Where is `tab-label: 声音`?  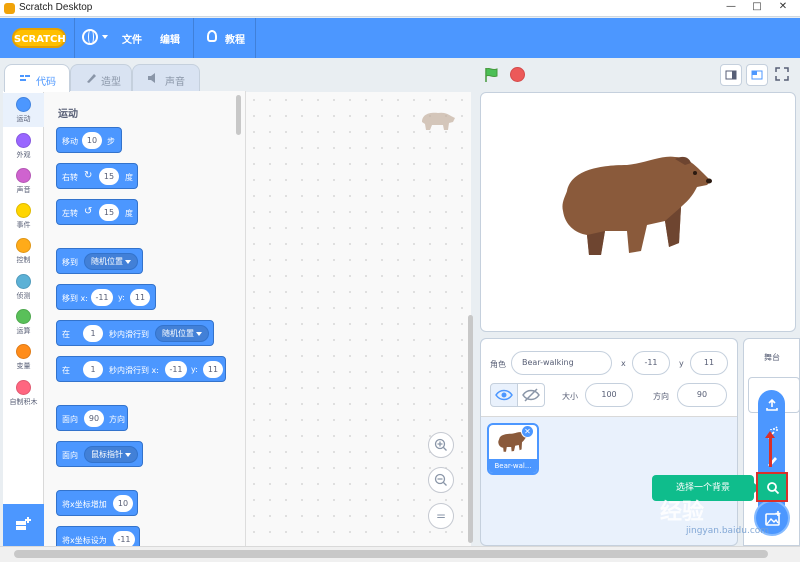
tab-label: 声音 is located at coordinates (175, 82).